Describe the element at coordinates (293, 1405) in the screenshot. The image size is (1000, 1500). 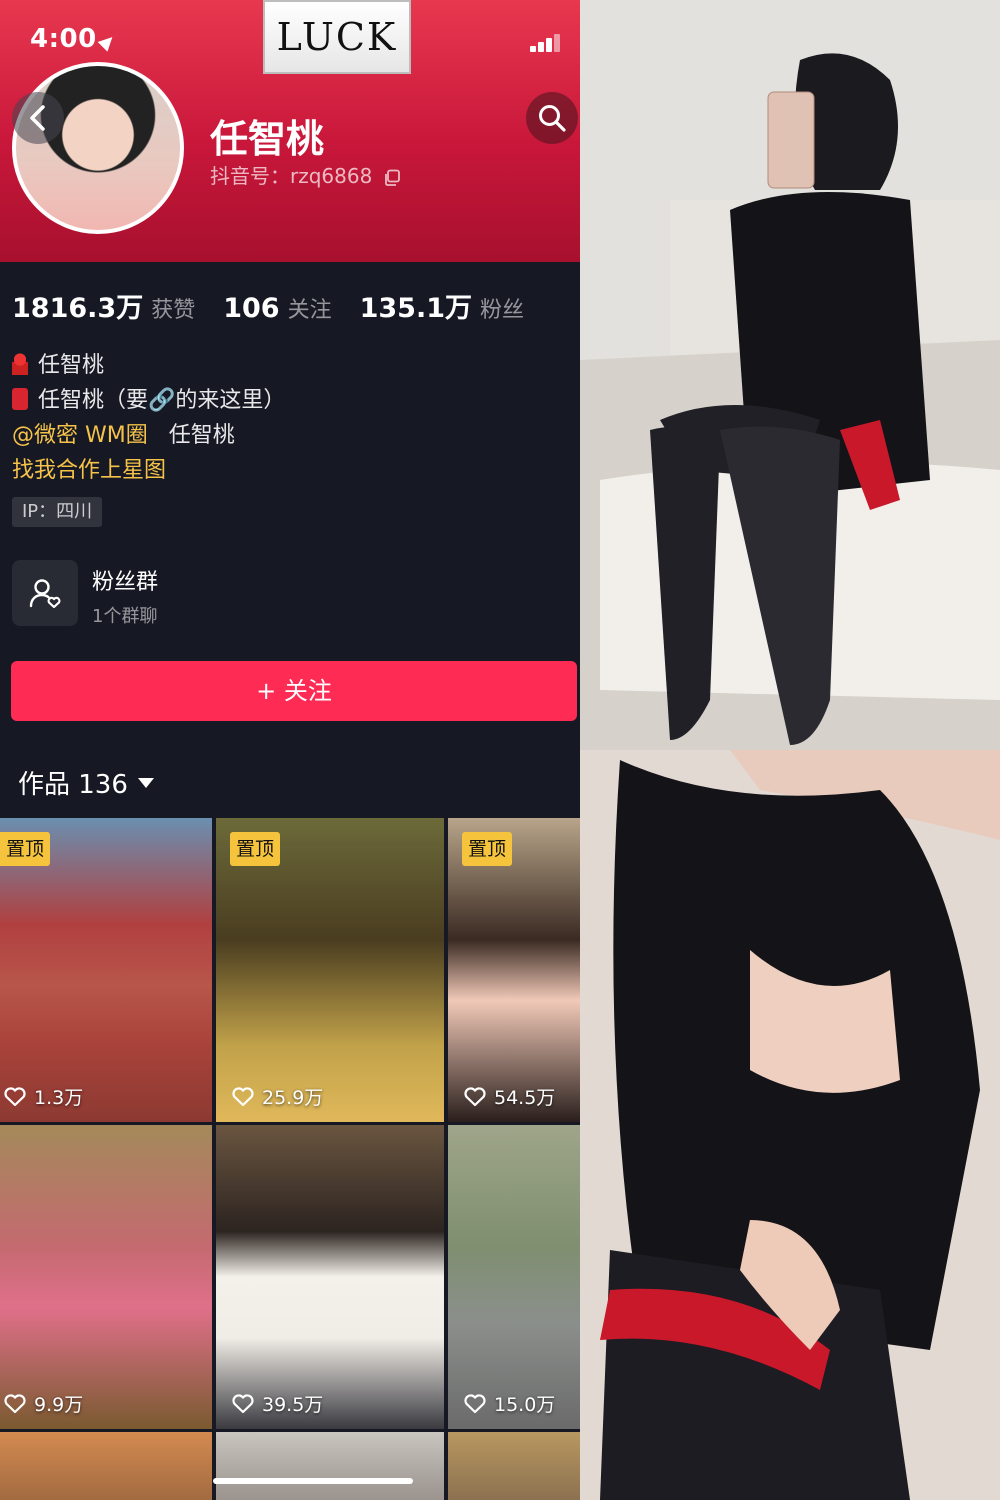
I see `video-likes-count: 39.5万` at that location.